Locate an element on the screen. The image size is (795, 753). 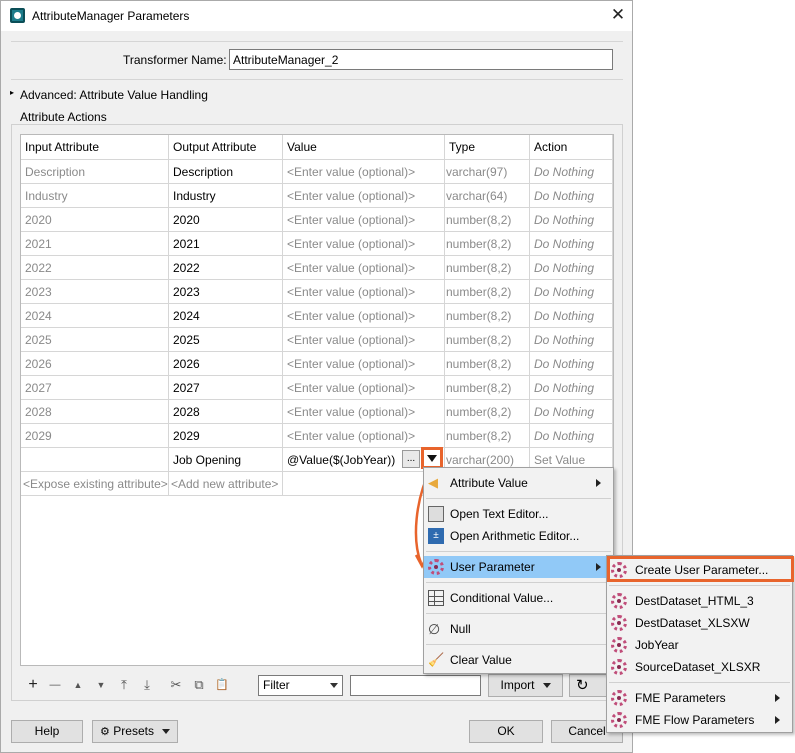
menu-label: Clear Value is located at coordinates (481, 660).